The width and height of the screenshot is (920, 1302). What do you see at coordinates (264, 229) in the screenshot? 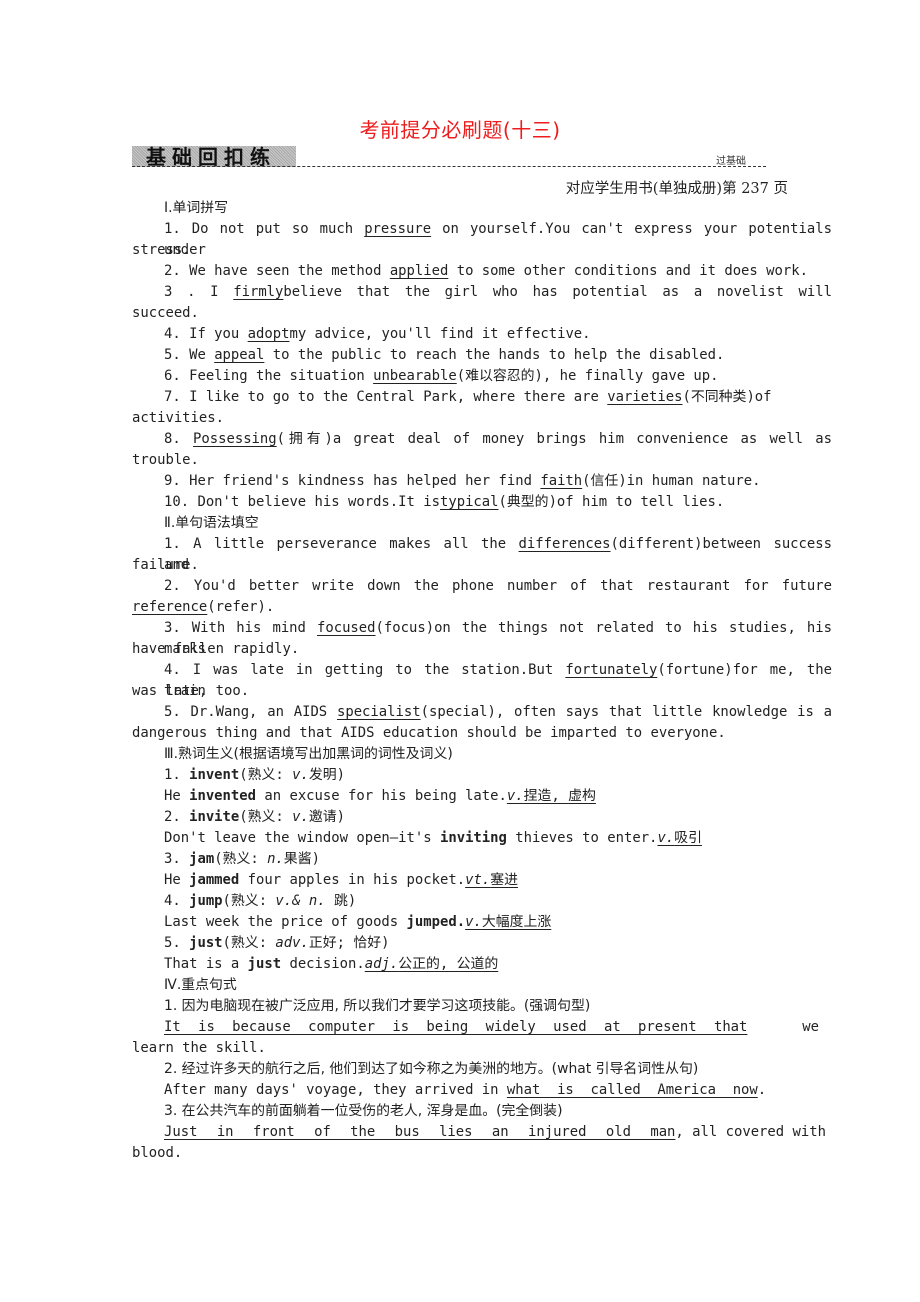
I see `question-text: 1. Do not put so much` at bounding box center [264, 229].